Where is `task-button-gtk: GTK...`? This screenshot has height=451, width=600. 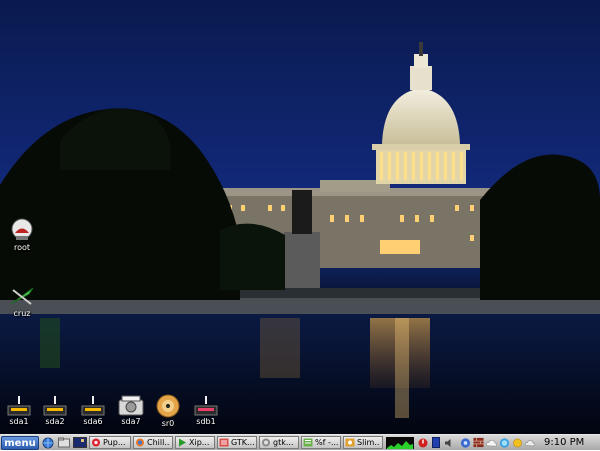
task-button-gtk: GTK... is located at coordinates (237, 442).